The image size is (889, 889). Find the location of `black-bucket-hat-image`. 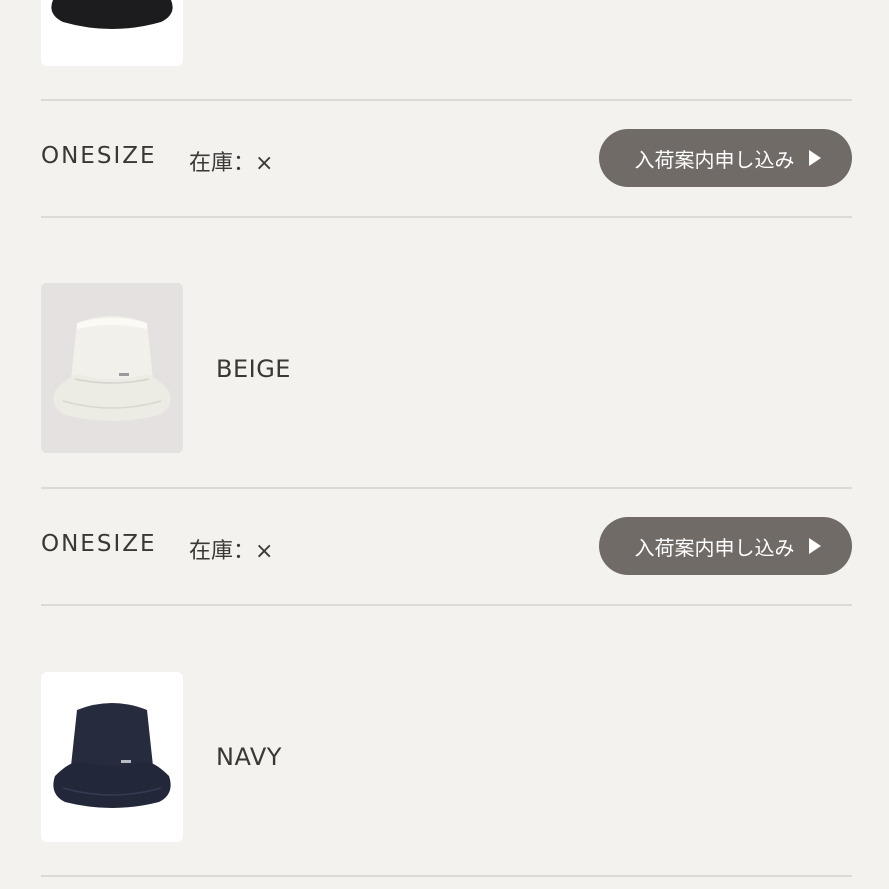

black-bucket-hat-image is located at coordinates (112, 33).